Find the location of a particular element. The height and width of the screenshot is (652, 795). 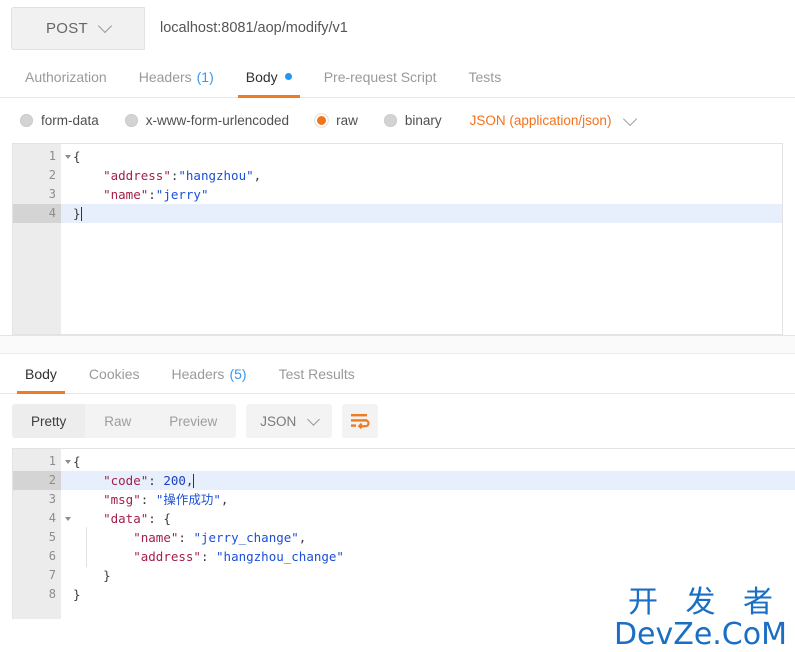

code-text: "name": "jerry_change", is located at coordinates (428, 537).